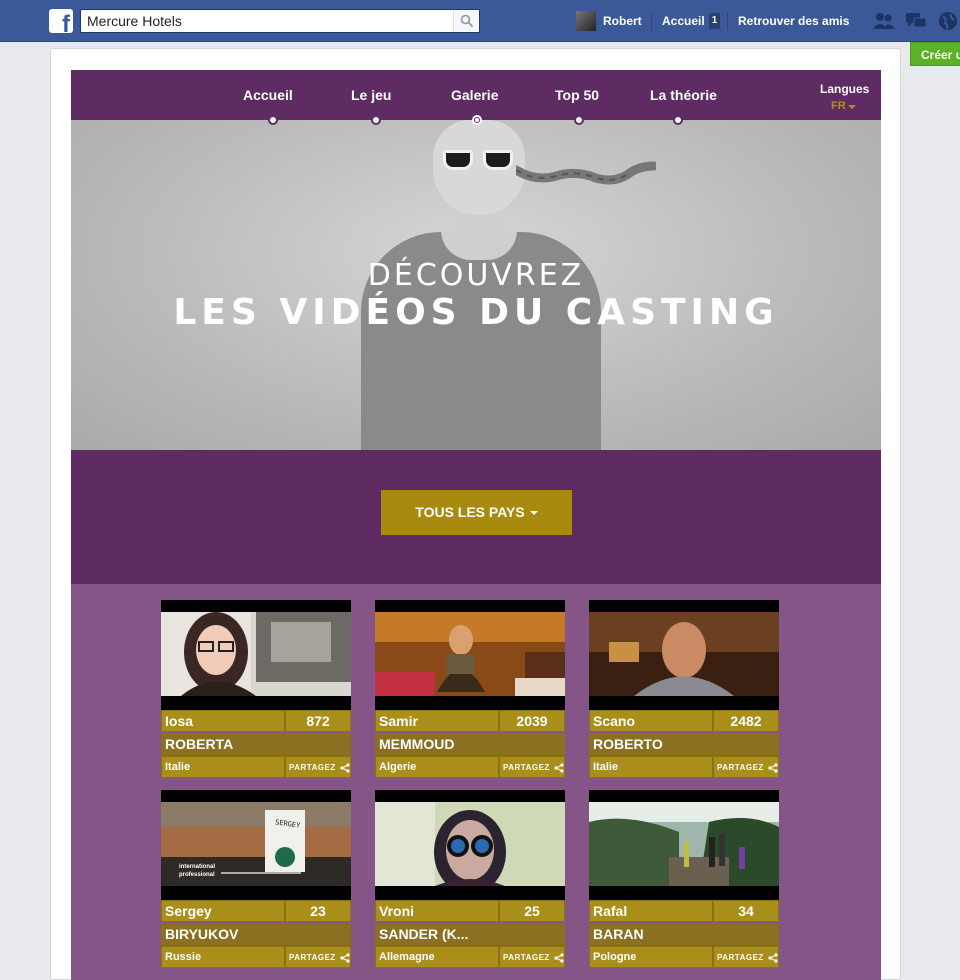 The width and height of the screenshot is (960, 980). Describe the element at coordinates (202, 934) in the screenshot. I see `last-name: BIRYUKOV` at that location.